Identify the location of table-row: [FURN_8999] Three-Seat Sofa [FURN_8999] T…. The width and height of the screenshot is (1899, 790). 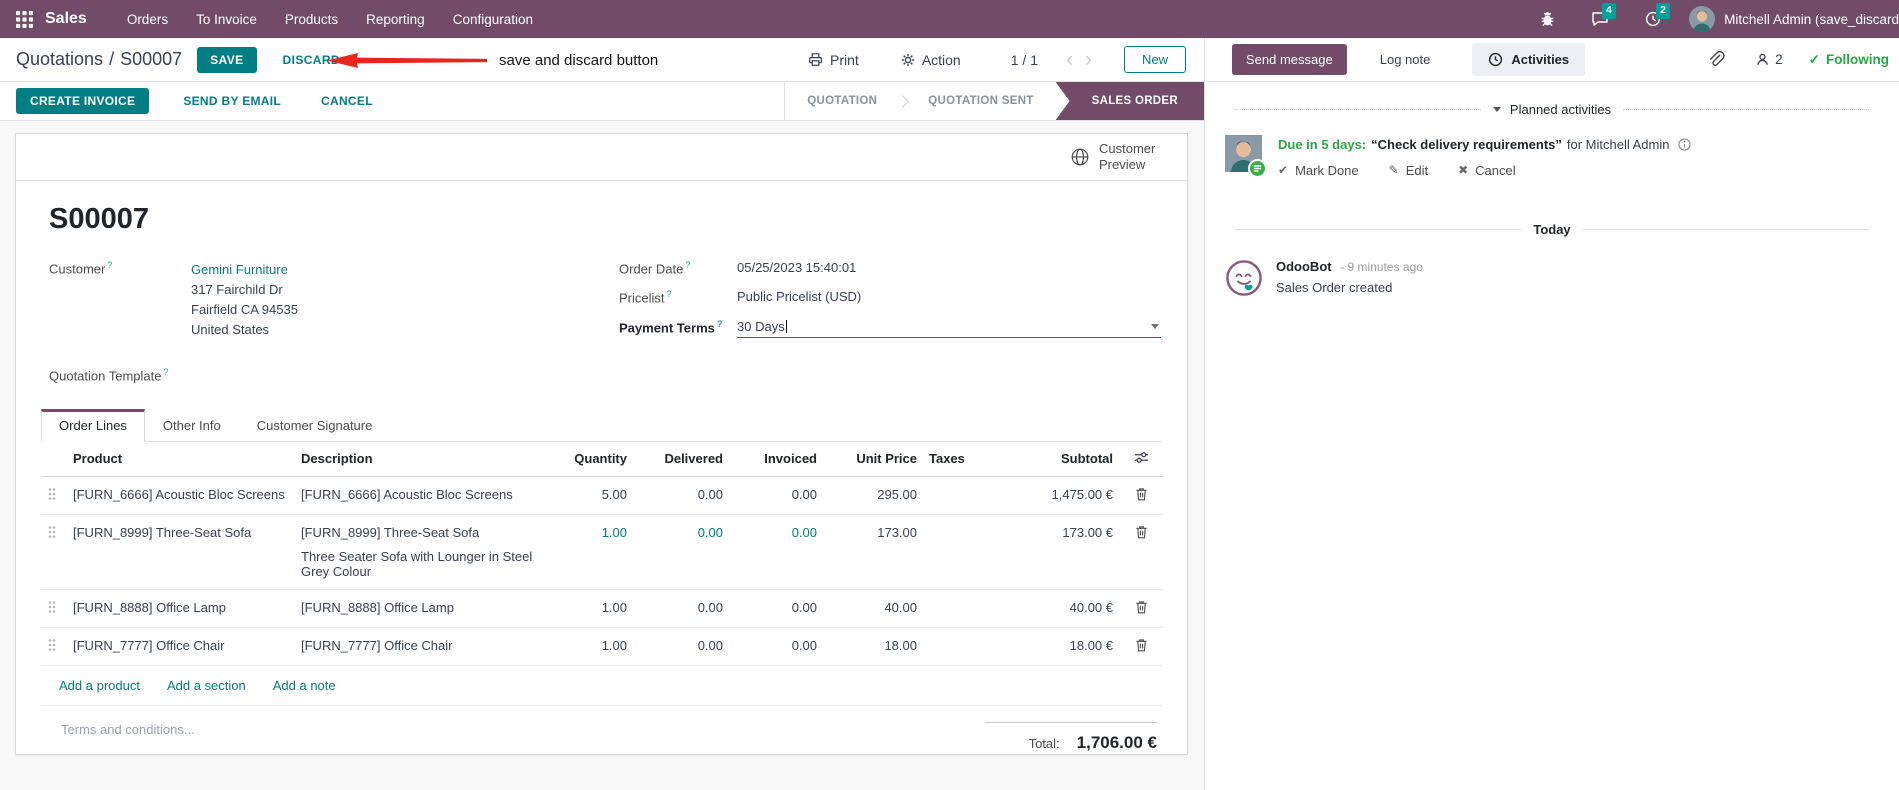
(602, 552).